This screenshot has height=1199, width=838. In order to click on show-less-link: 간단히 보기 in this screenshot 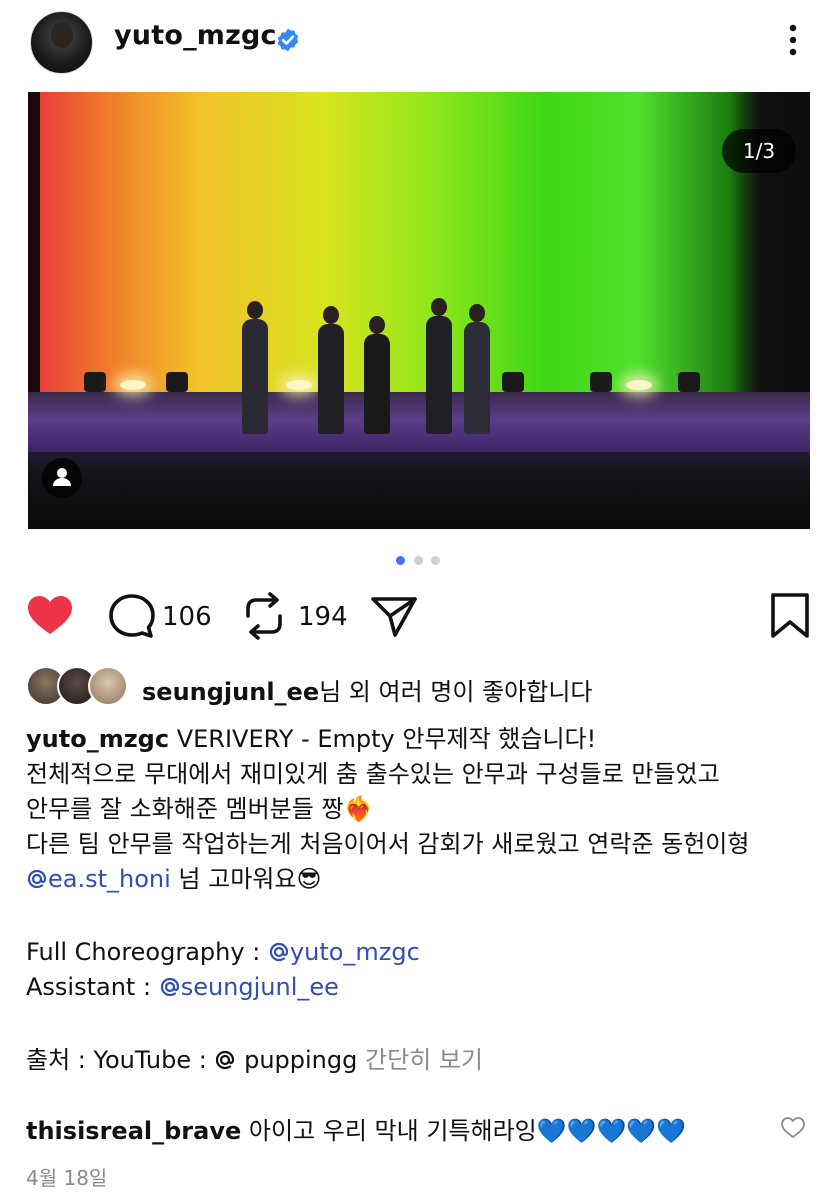, I will do `click(420, 1060)`.